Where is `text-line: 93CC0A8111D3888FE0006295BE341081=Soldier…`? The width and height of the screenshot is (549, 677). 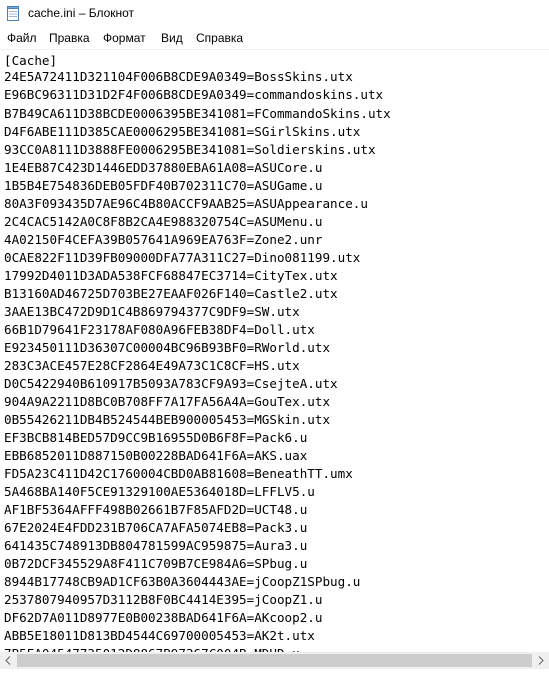 text-line: 93CC0A8111D3888FE0006295BE341081=Soldier… is located at coordinates (190, 149).